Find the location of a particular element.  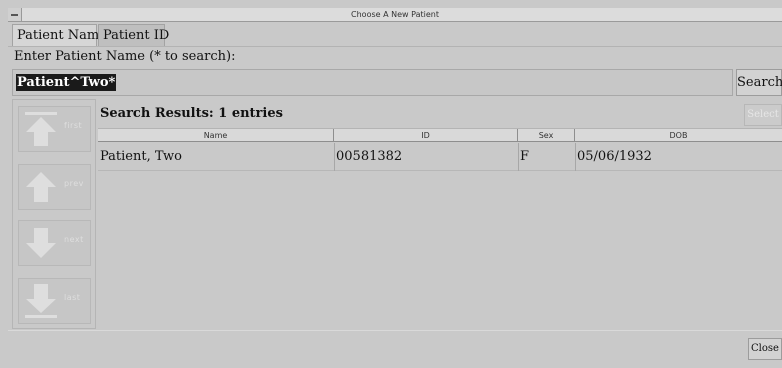

search-button: Search is located at coordinates (759, 82).